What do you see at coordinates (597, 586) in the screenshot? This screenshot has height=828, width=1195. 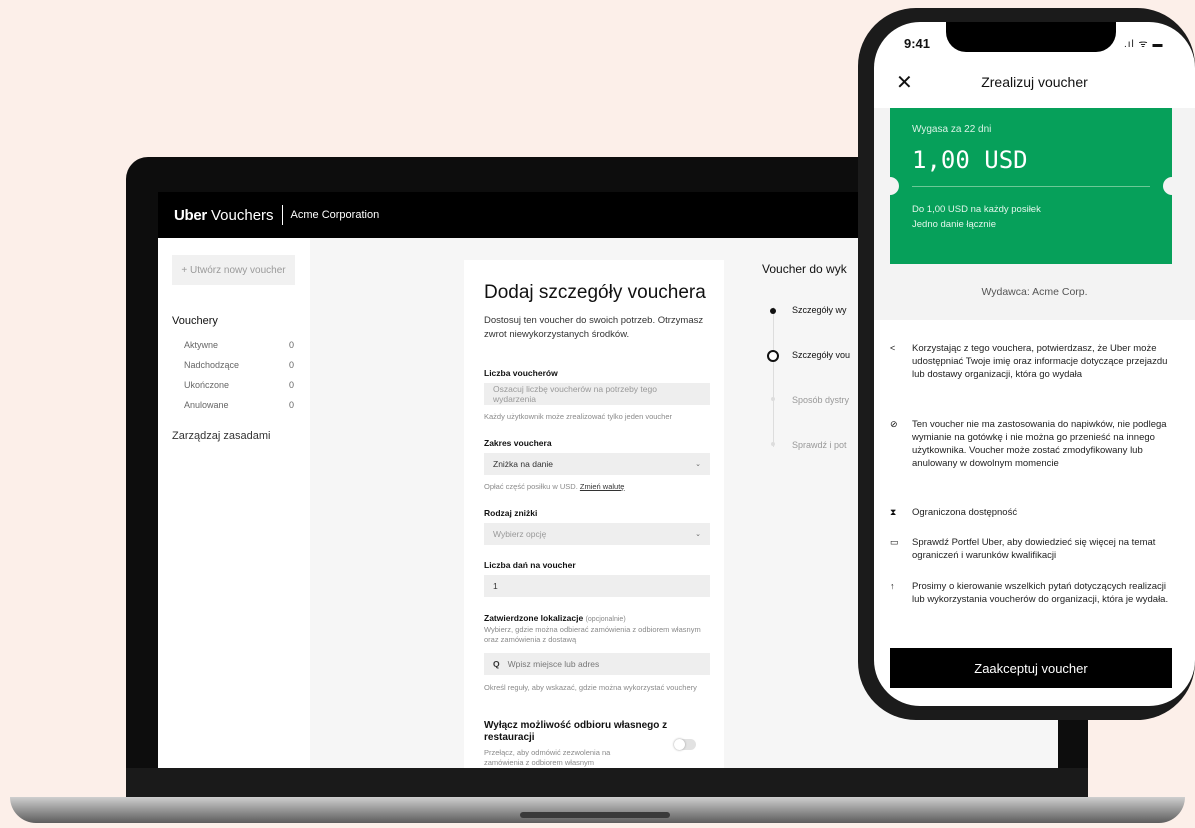 I see `meals-input: 1` at bounding box center [597, 586].